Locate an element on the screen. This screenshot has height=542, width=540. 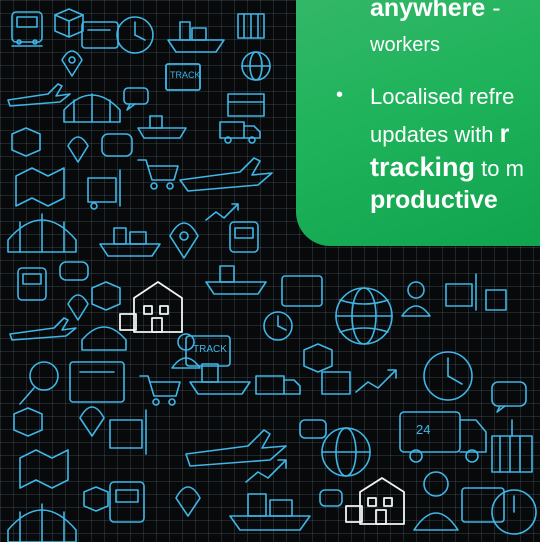
bullet-line-2-pre: updates with is located at coordinates (435, 134).